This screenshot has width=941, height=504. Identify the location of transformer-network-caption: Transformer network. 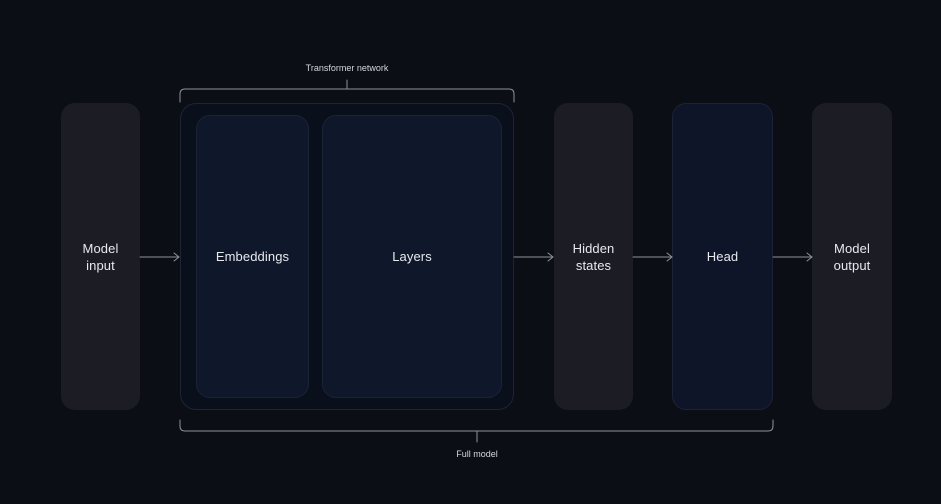
(347, 68).